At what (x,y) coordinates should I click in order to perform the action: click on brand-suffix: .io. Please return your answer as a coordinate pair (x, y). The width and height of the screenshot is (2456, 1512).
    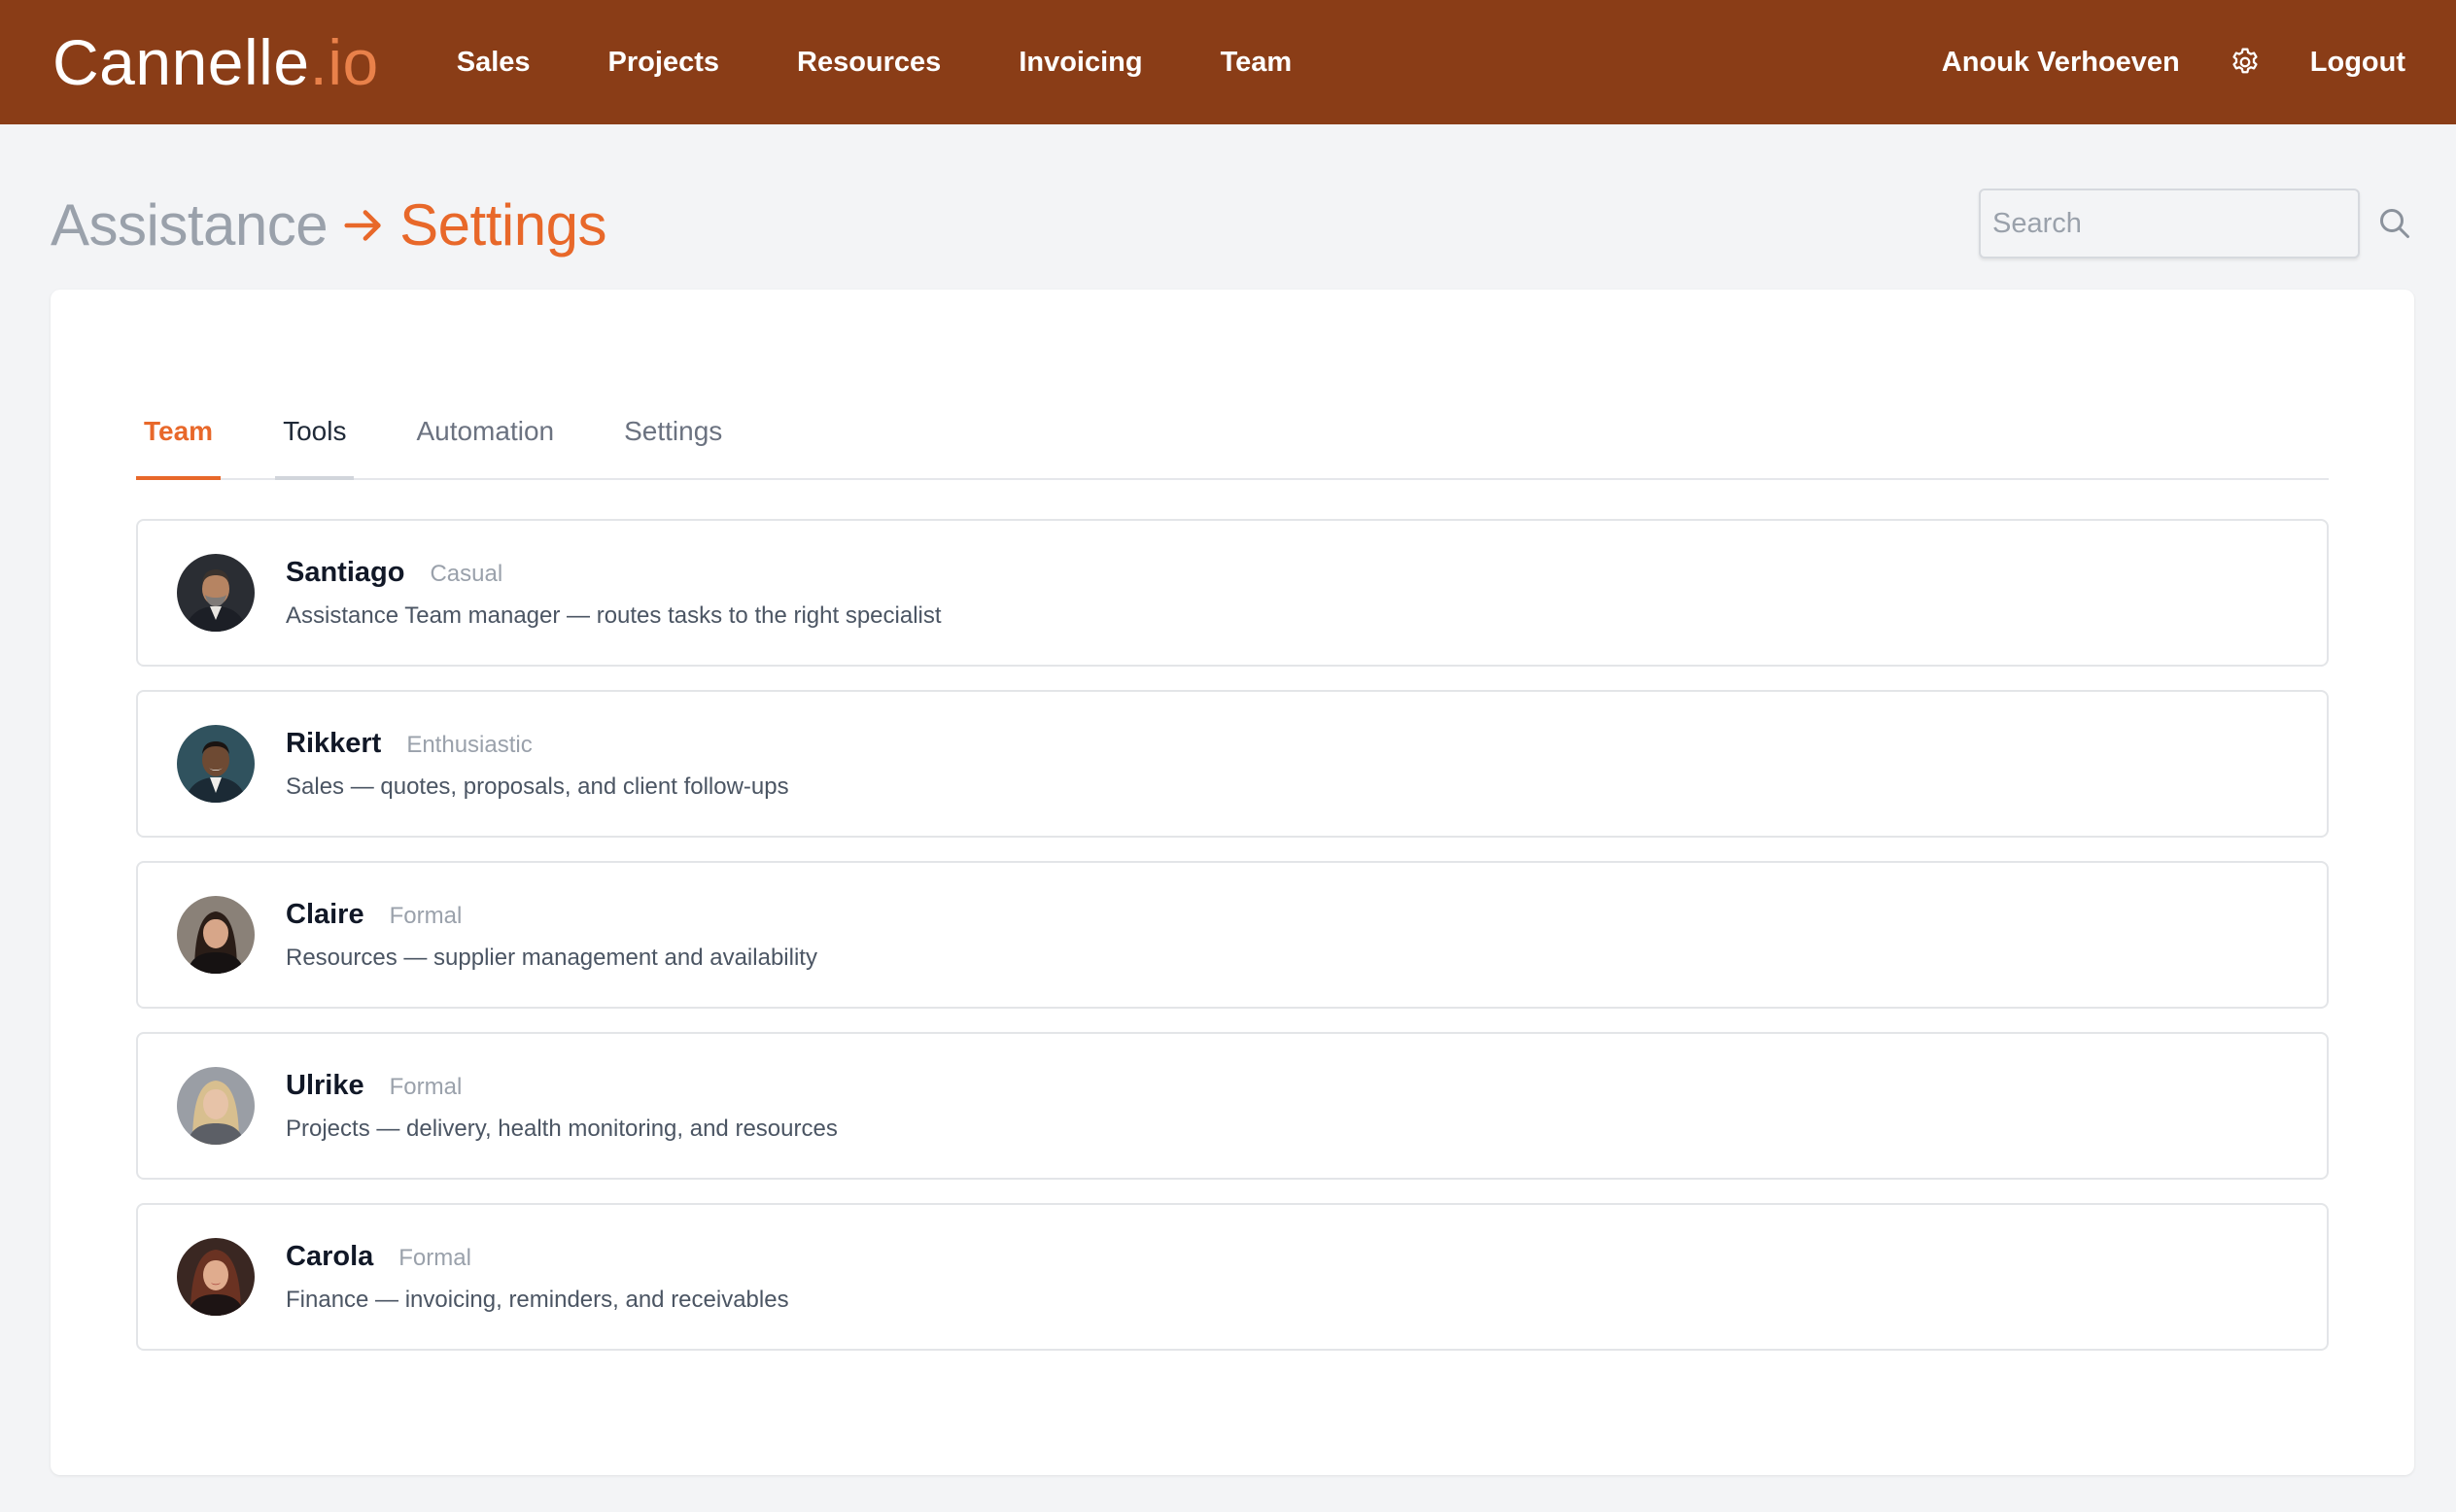
    Looking at the image, I should click on (344, 62).